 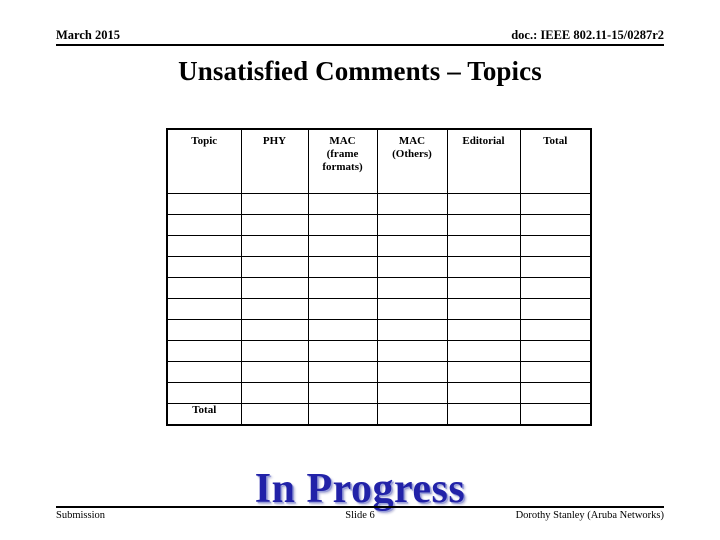 What do you see at coordinates (274, 161) in the screenshot?
I see `column-header-phy: PHY` at bounding box center [274, 161].